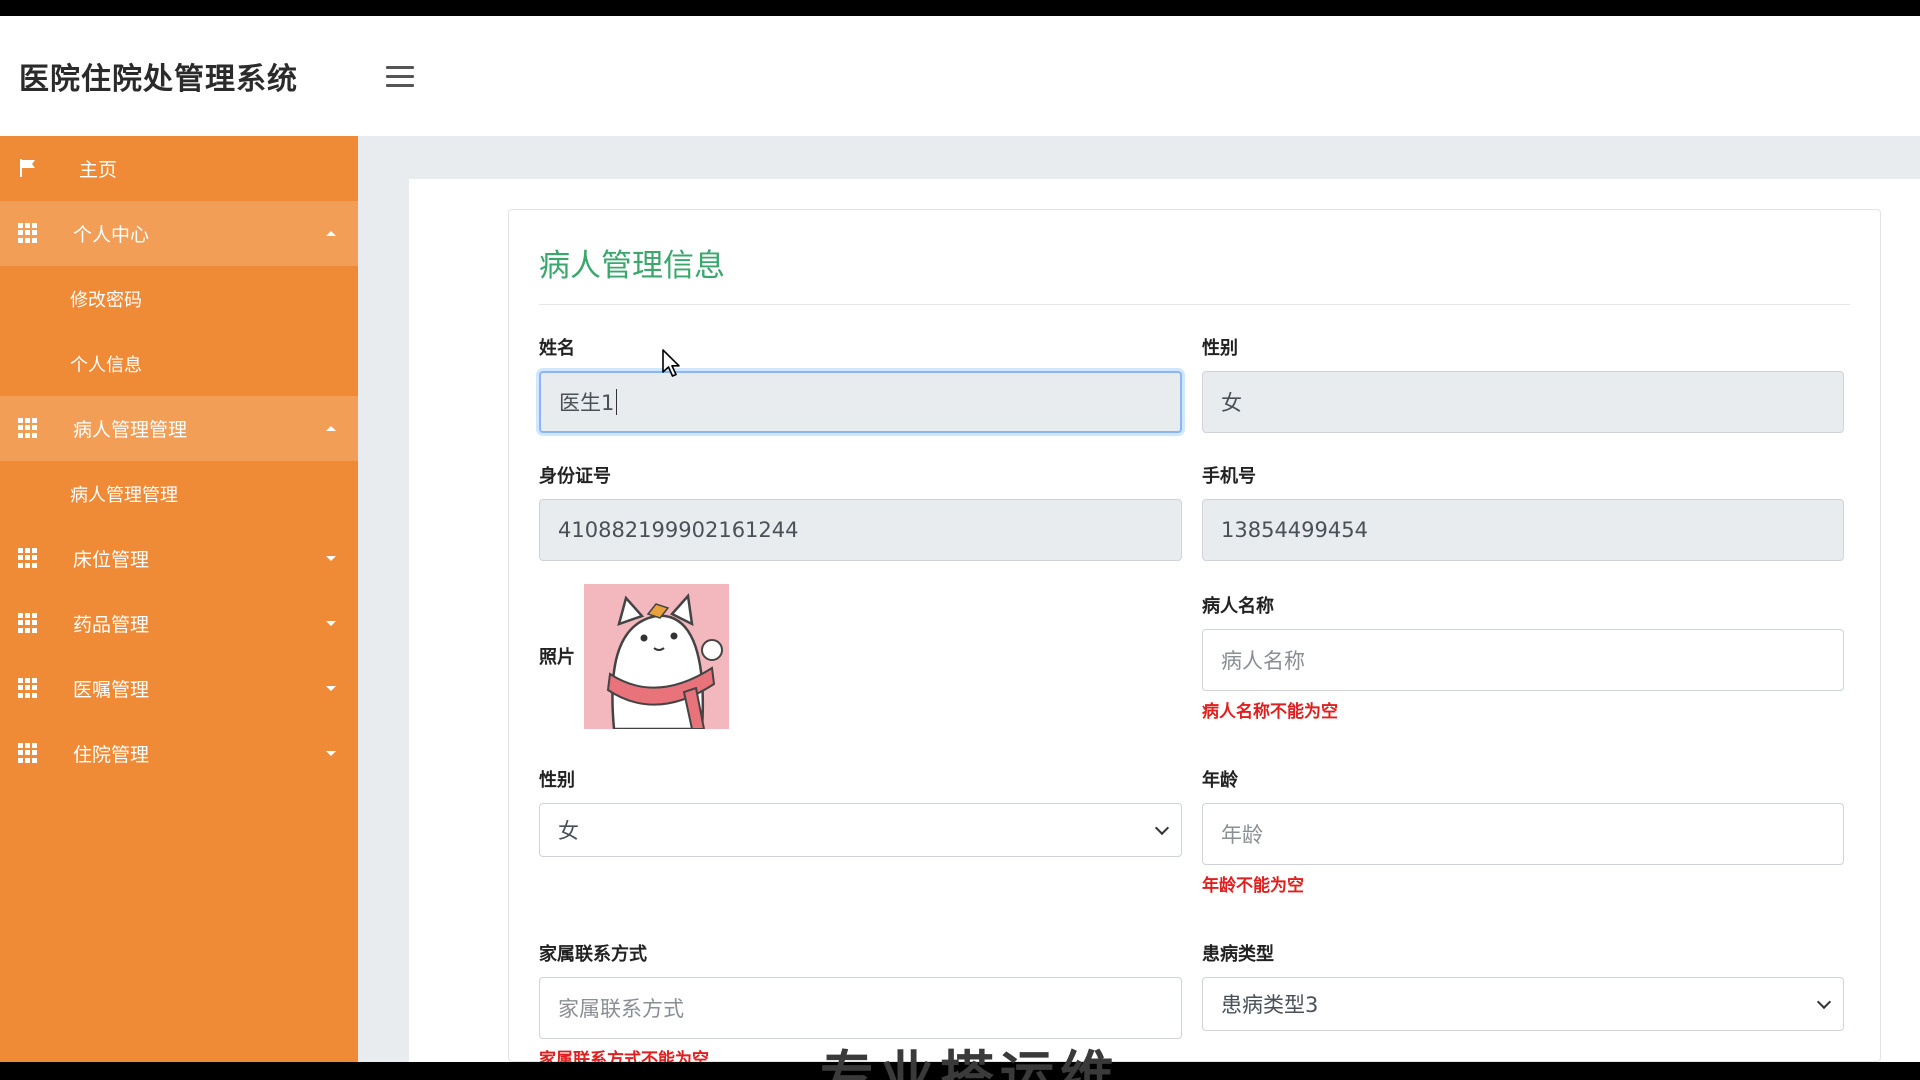 The width and height of the screenshot is (1920, 1080). What do you see at coordinates (1220, 348) in the screenshot?
I see `gender-label: 性别` at bounding box center [1220, 348].